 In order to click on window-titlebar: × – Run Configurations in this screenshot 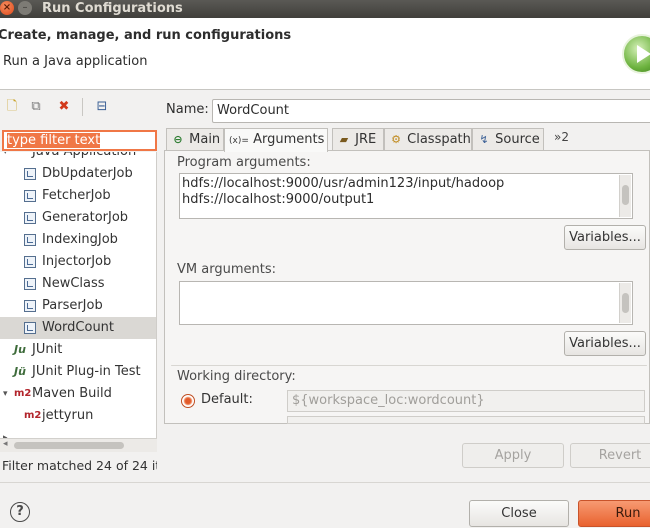, I will do `click(325, 9)`.